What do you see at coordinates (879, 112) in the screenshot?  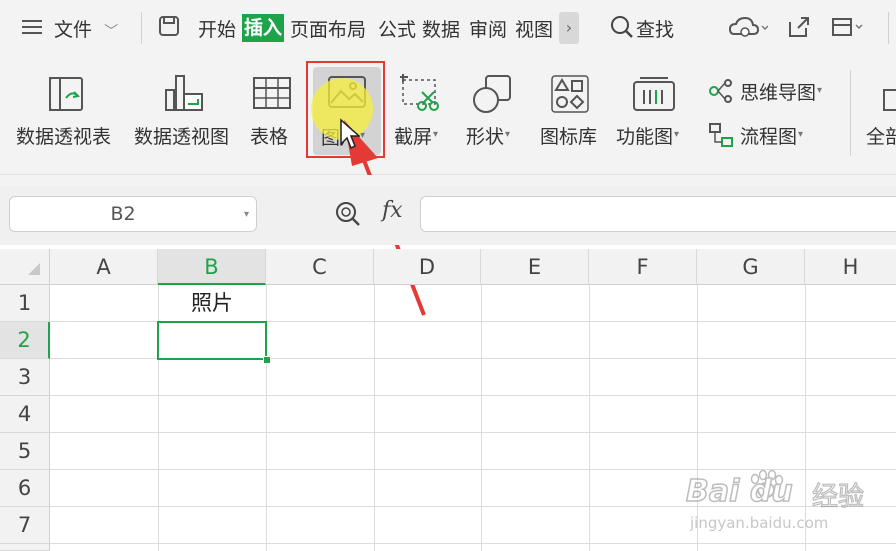 I see `truncated-button: 全部` at bounding box center [879, 112].